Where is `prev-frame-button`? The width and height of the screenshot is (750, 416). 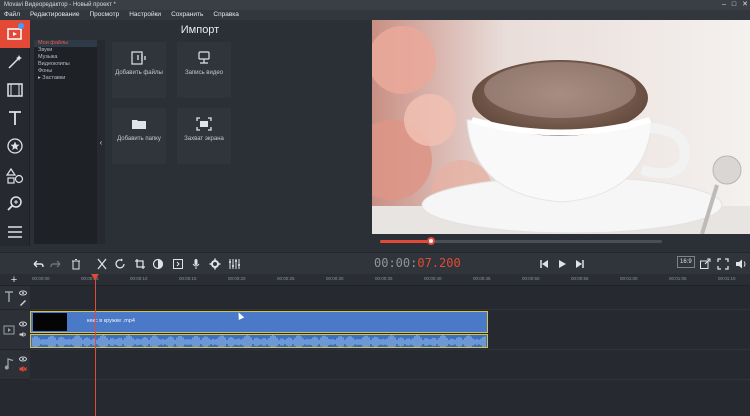
prev-frame-button is located at coordinates (544, 264).